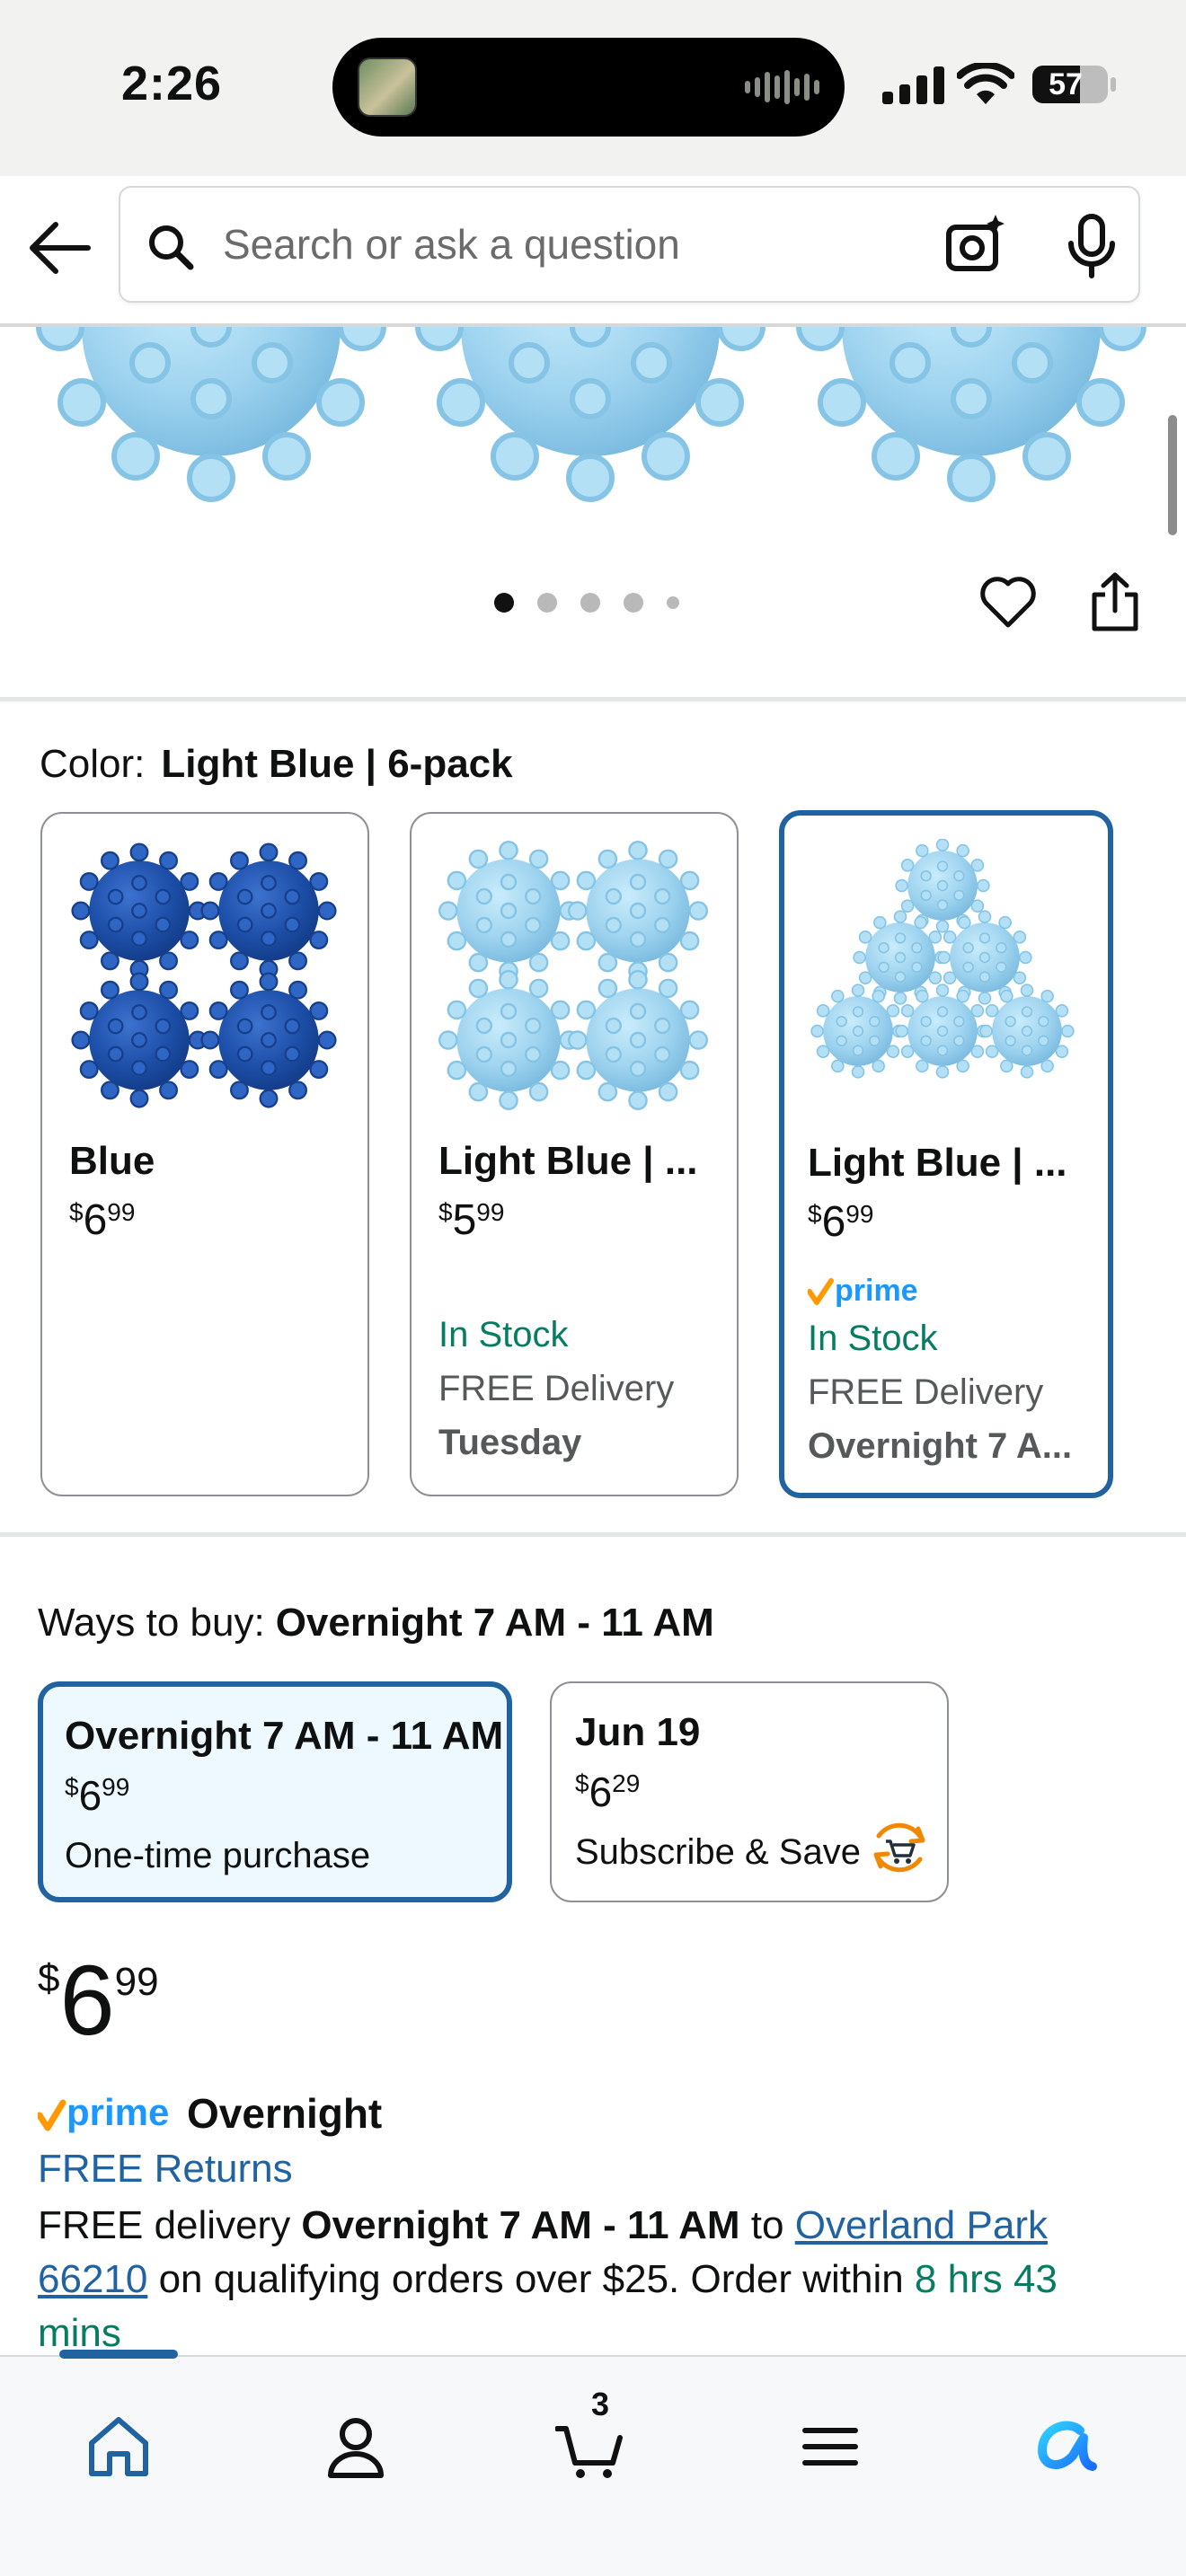  Describe the element at coordinates (600, 2404) in the screenshot. I see `cart-count-badge: 3` at that location.